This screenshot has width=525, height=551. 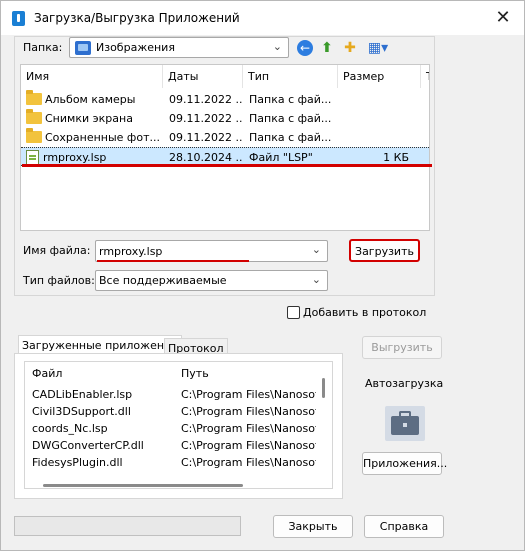 What do you see at coordinates (59, 280) in the screenshot?
I see `filetype-label: Тип файлов:` at bounding box center [59, 280].